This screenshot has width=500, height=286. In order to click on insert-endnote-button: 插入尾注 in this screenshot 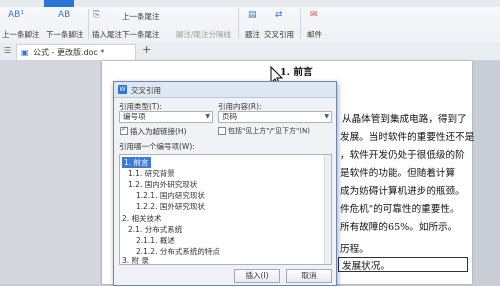, I will do `click(107, 34)`.